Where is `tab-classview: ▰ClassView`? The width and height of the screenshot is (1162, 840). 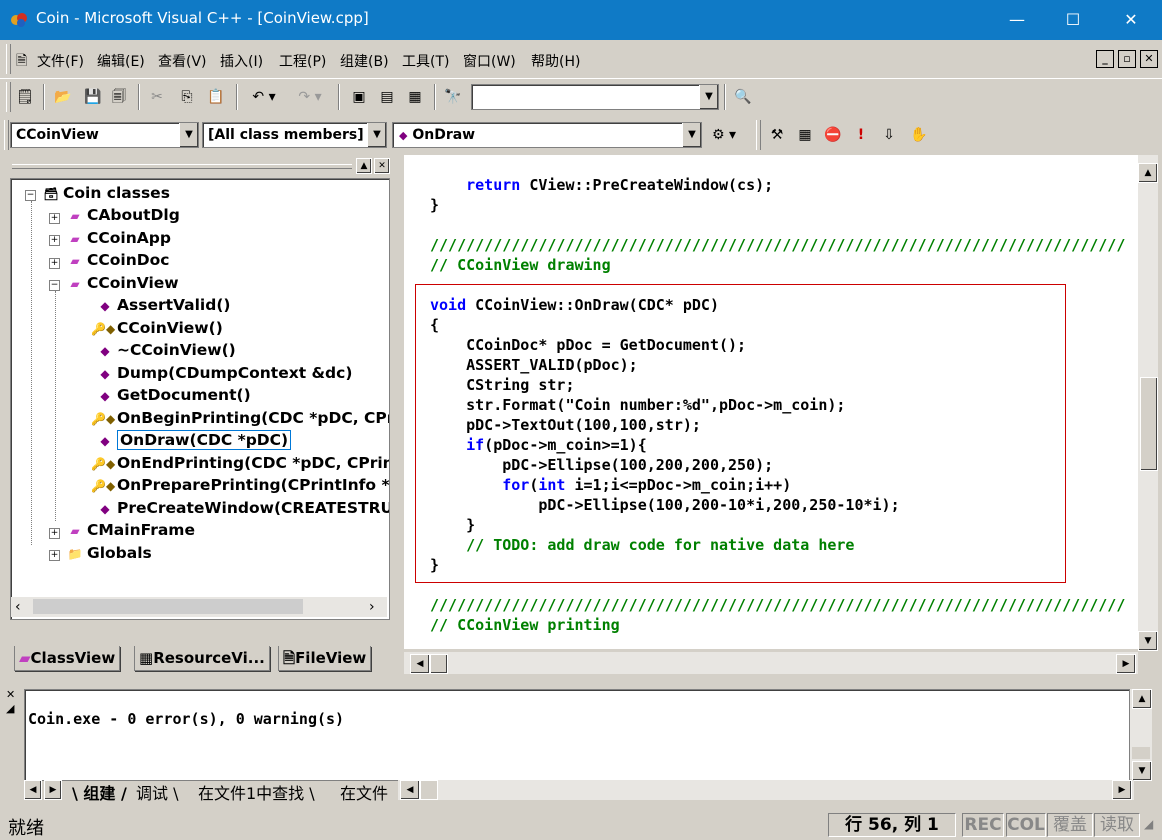
tab-classview: ▰ClassView is located at coordinates (67, 658).